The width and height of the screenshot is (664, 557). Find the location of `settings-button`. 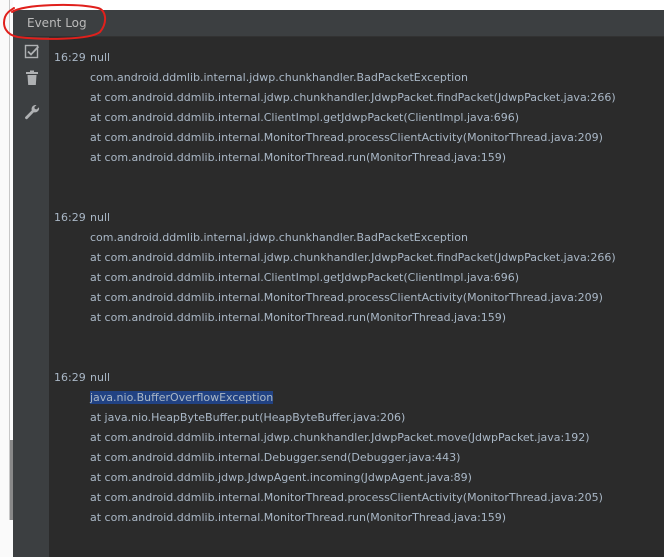

settings-button is located at coordinates (32, 112).